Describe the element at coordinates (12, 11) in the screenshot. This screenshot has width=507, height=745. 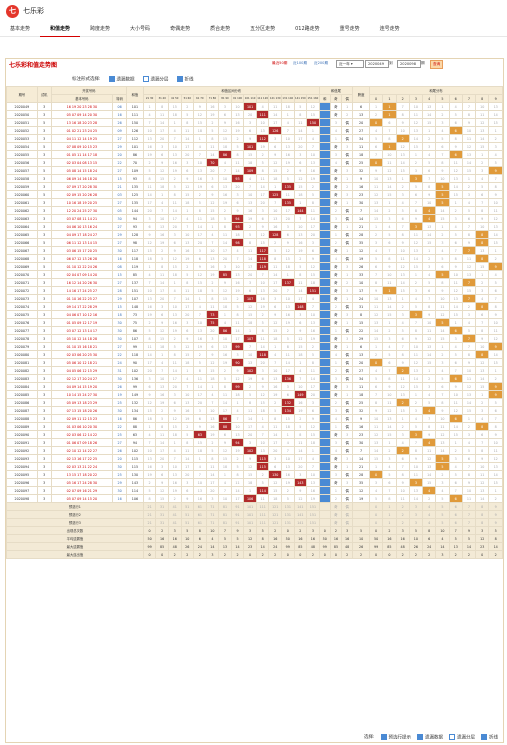
I see `app-logo: 七` at that location.